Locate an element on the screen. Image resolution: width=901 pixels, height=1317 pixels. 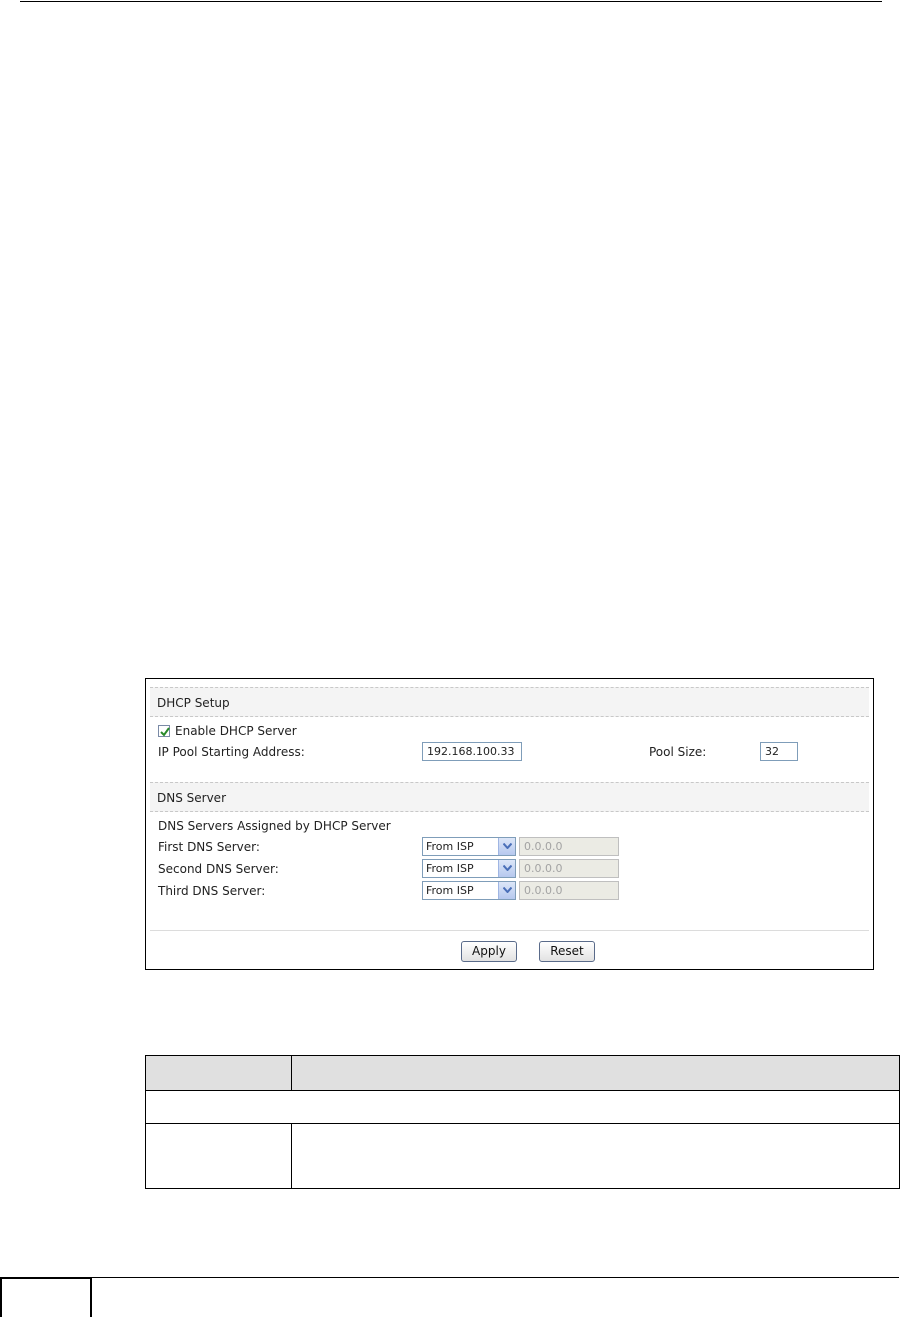
dns-server-section-title: DNS Server is located at coordinates (509, 797).